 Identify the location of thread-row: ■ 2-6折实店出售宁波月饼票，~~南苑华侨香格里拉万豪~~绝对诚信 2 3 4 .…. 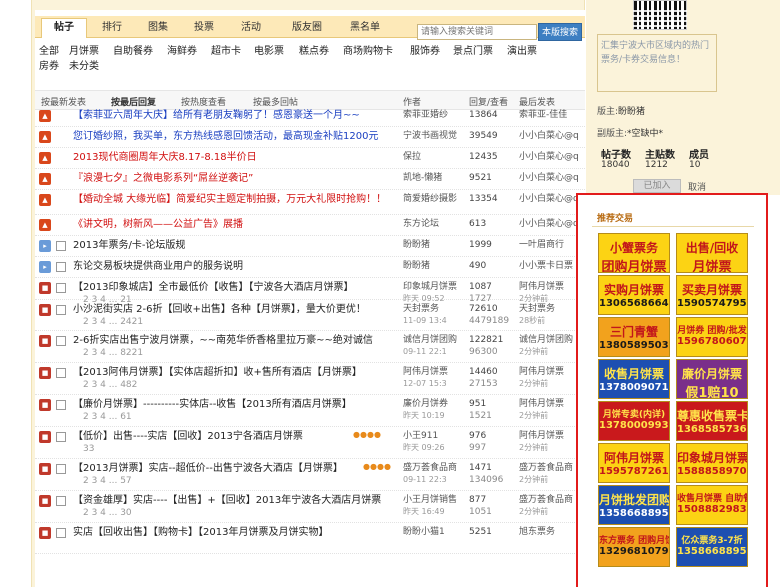
(310, 347).